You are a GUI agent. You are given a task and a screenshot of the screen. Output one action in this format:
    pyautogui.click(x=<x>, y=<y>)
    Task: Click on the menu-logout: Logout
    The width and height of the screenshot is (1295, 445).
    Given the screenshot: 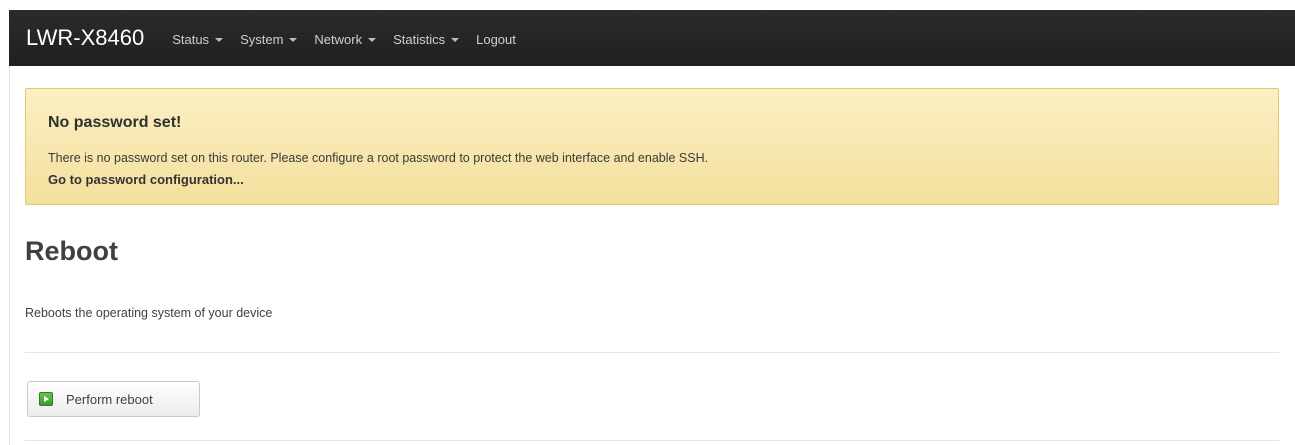 What is the action you would take?
    pyautogui.click(x=496, y=38)
    